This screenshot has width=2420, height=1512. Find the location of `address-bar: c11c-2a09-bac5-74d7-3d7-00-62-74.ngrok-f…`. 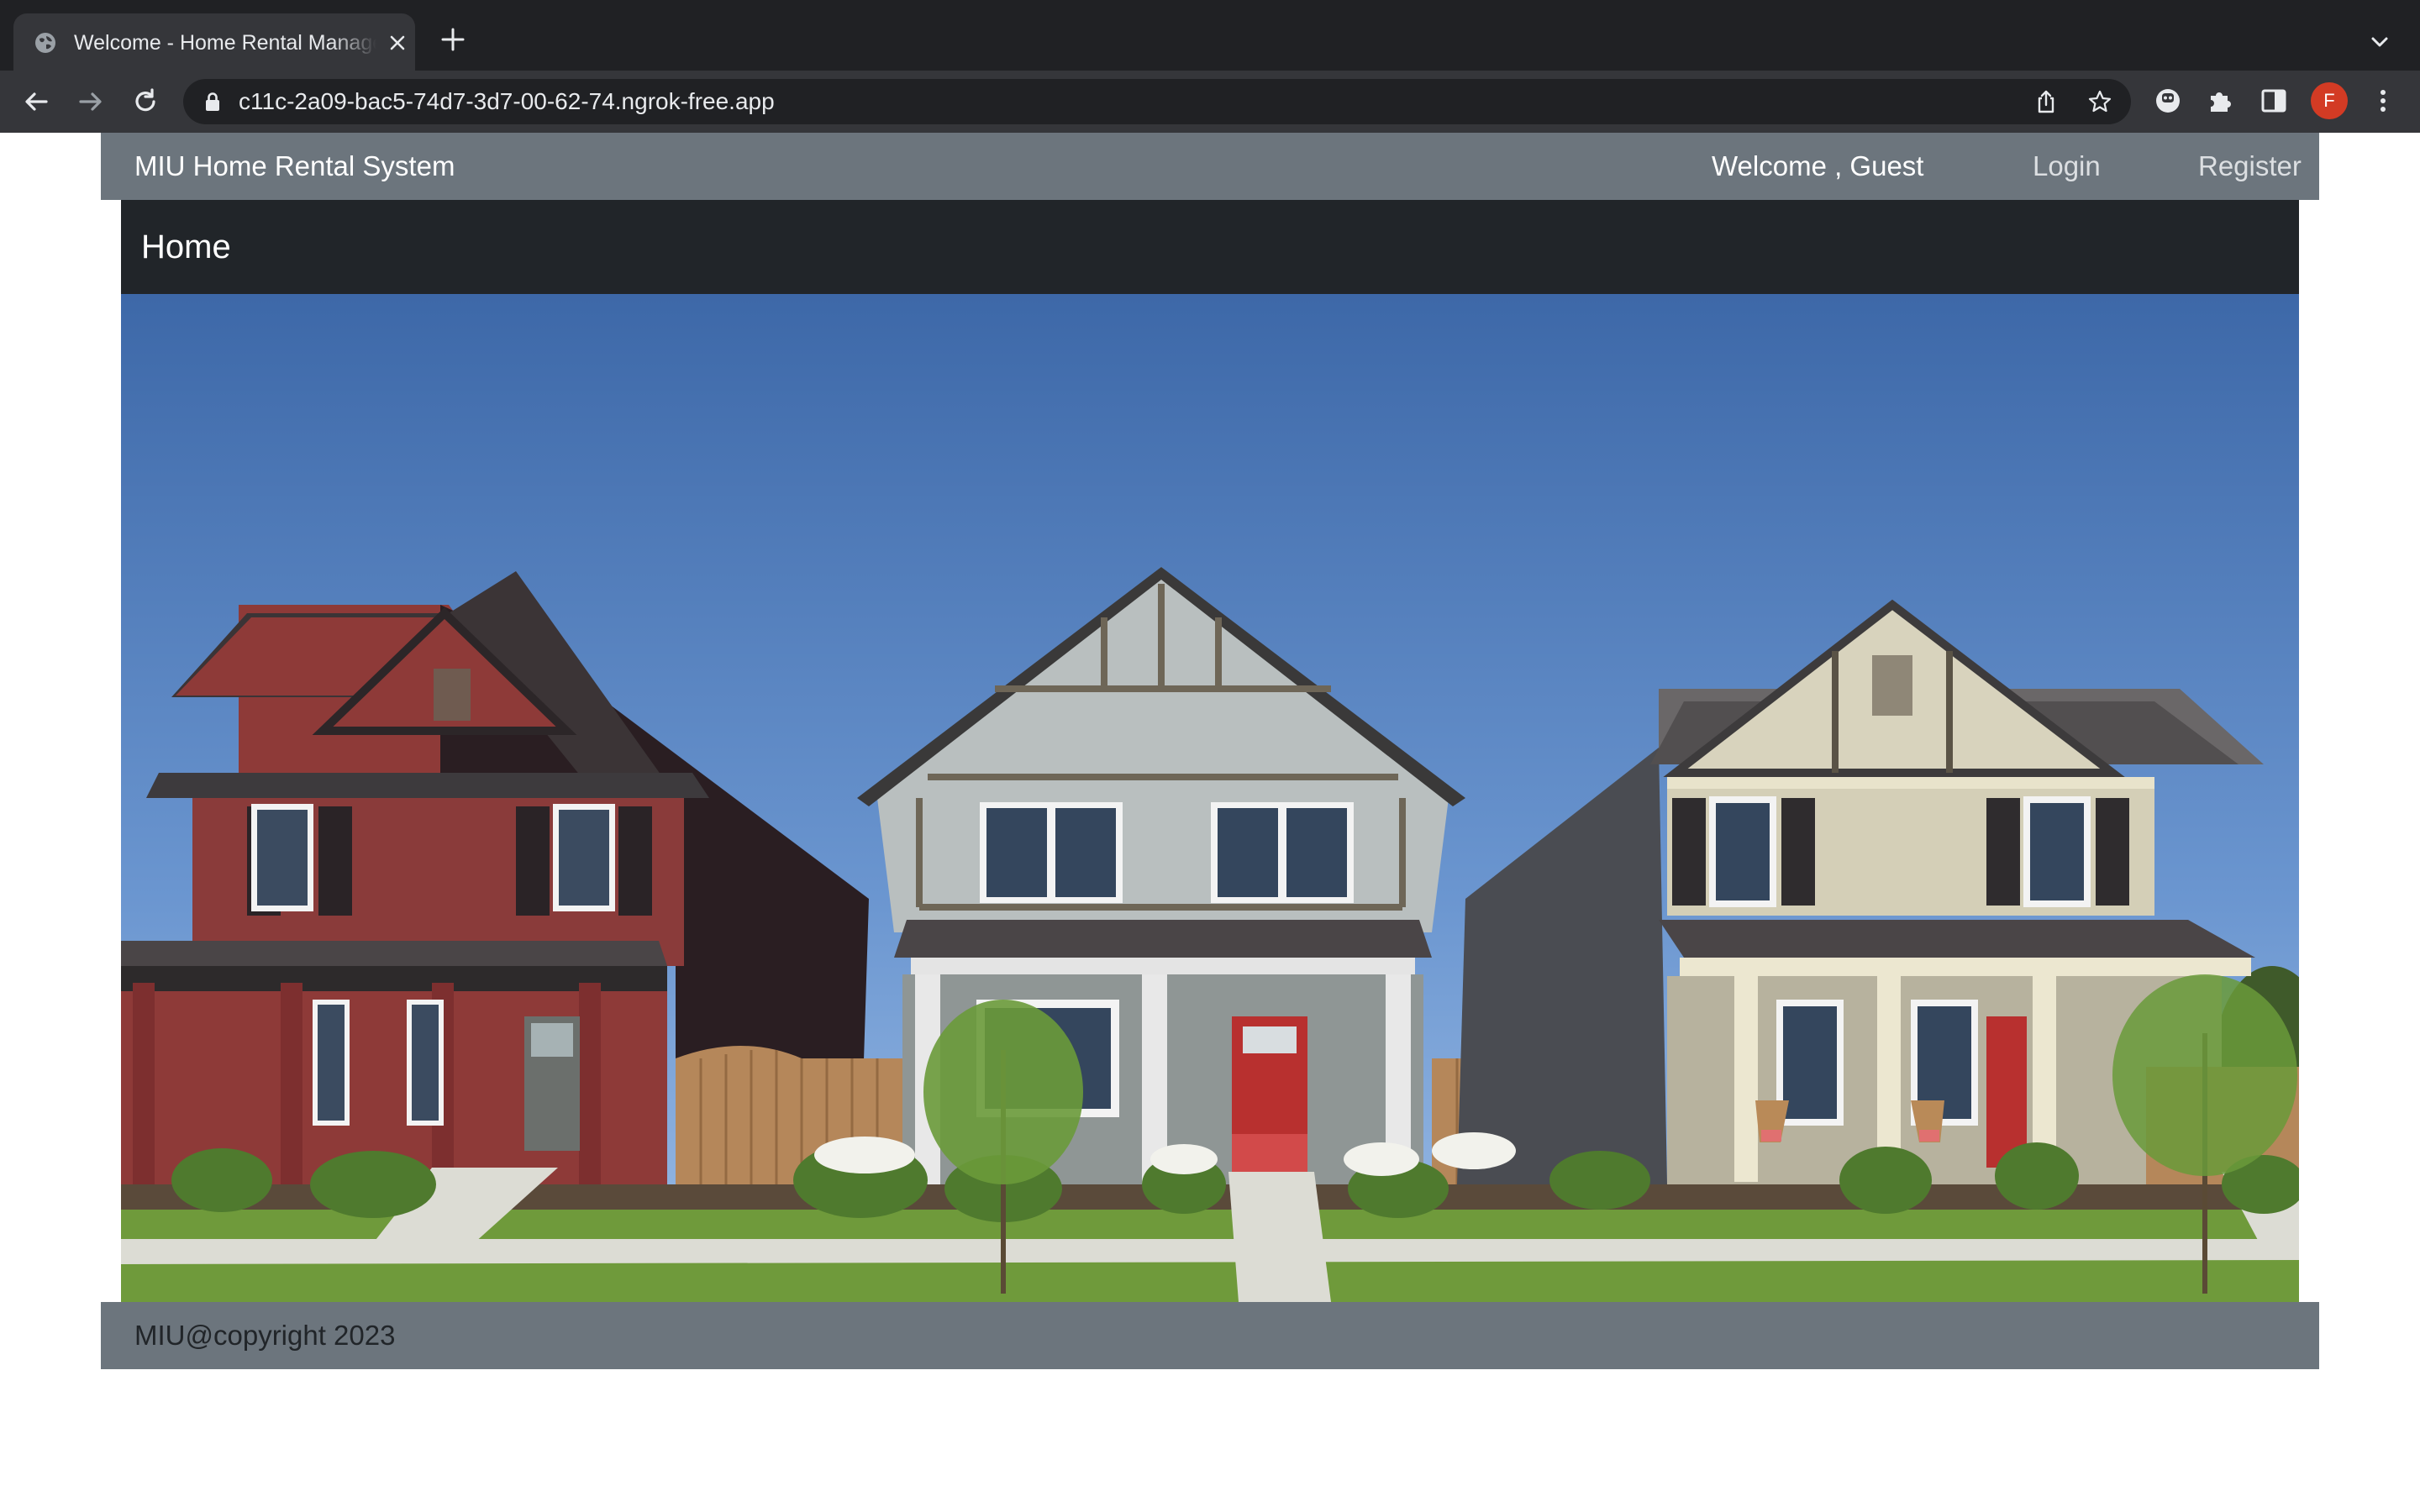

address-bar: c11c-2a09-bac5-74d7-3d7-00-62-74.ngrok-f… is located at coordinates (1157, 101).